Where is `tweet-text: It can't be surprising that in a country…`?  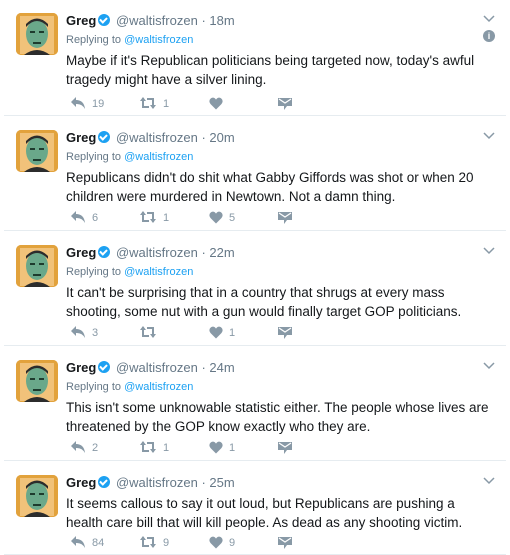
tweet-text: It can't be surprising that in a country… is located at coordinates (264, 302).